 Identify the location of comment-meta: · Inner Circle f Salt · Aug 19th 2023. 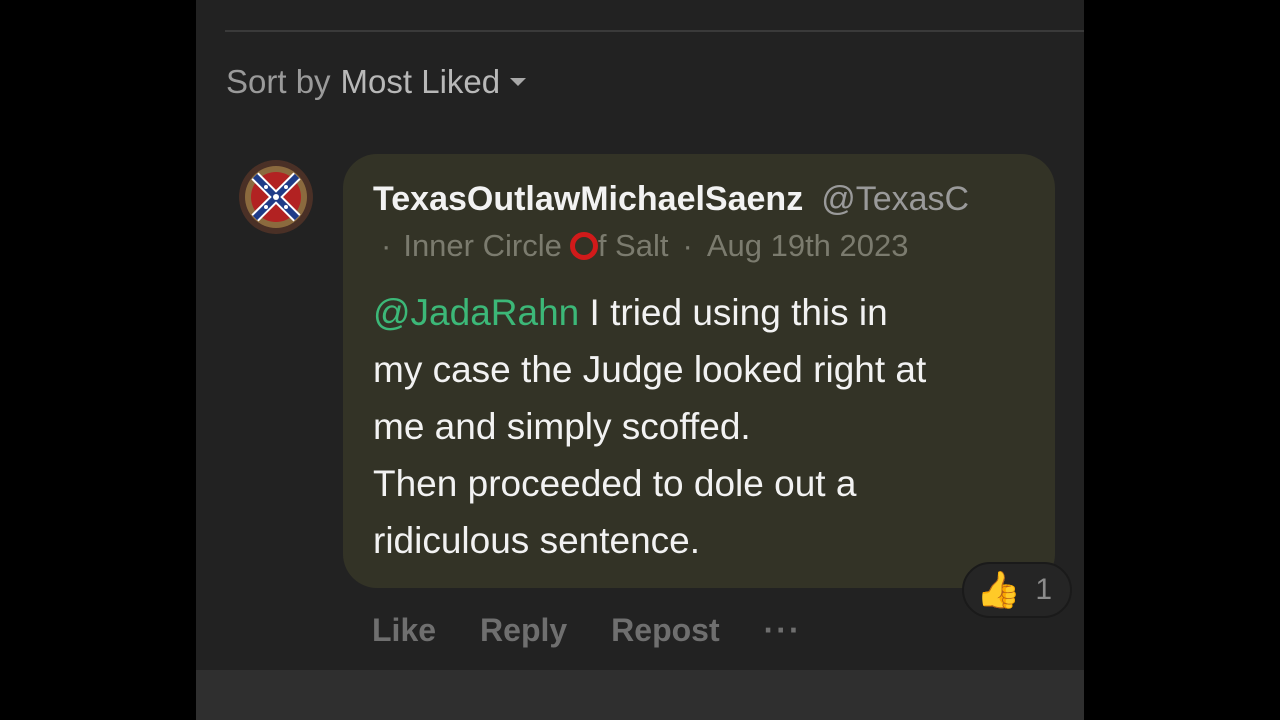
(645, 246).